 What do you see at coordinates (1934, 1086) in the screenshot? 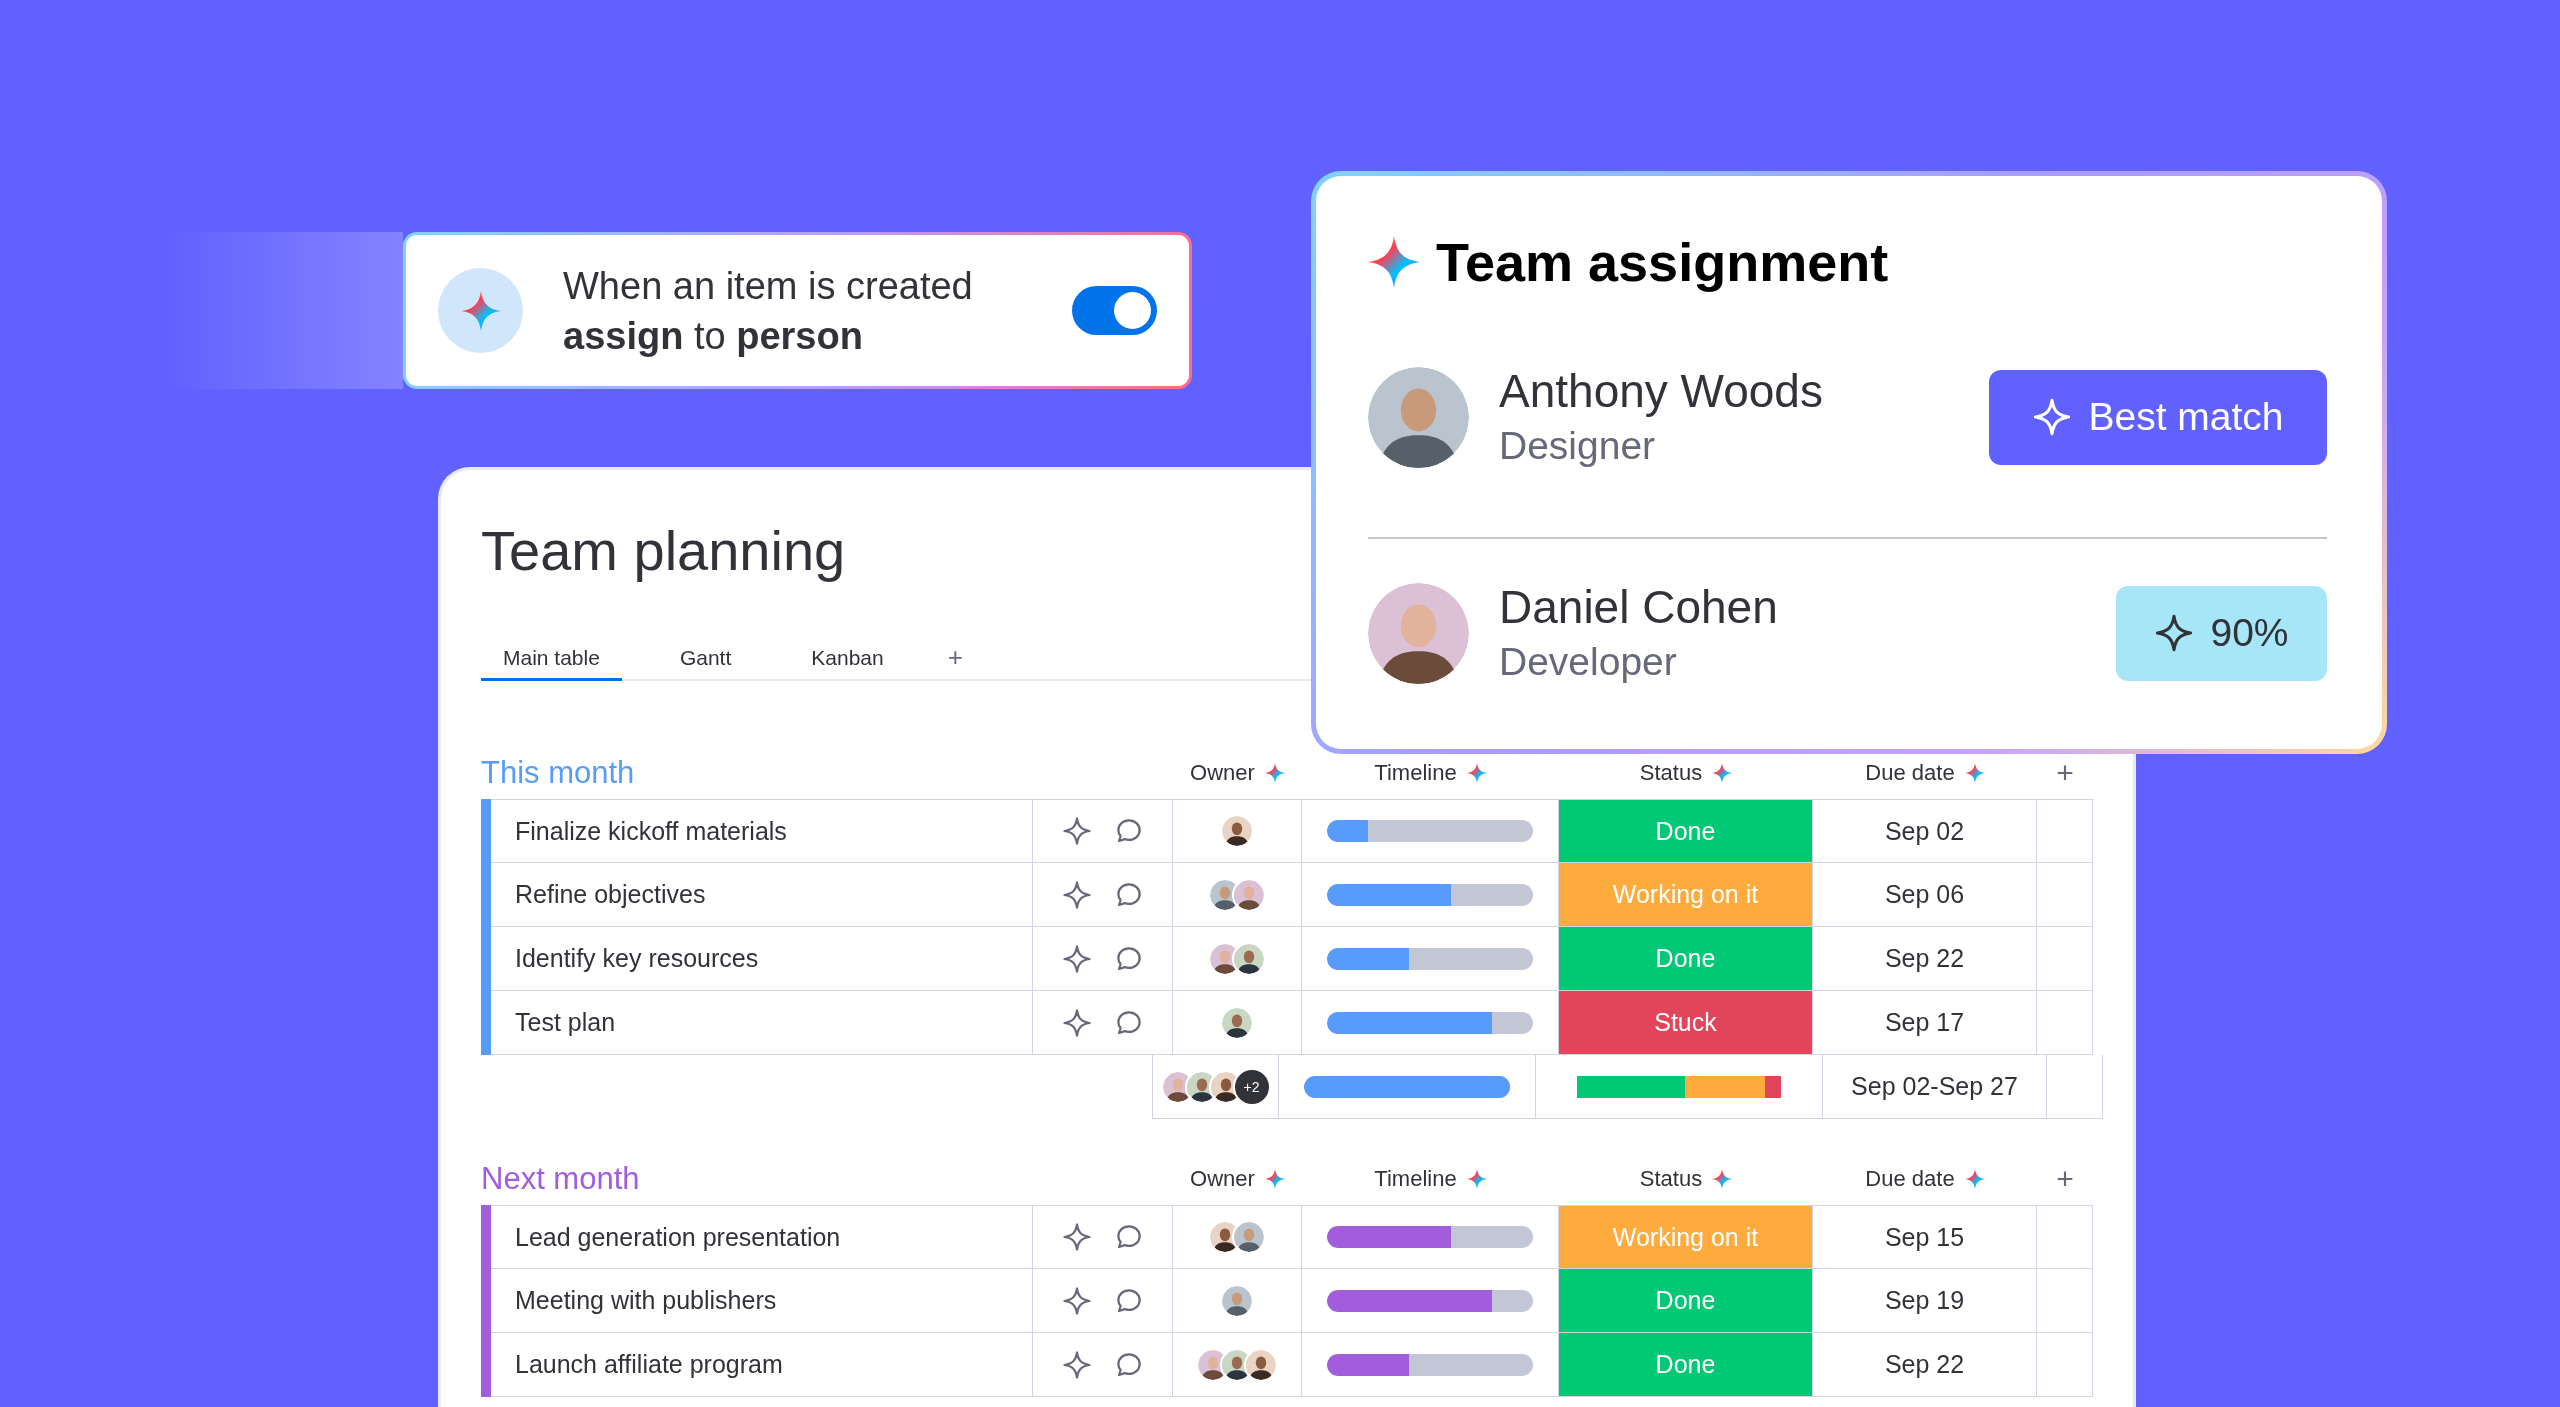
I see `date-range: Sep 02-Sep 27` at bounding box center [1934, 1086].